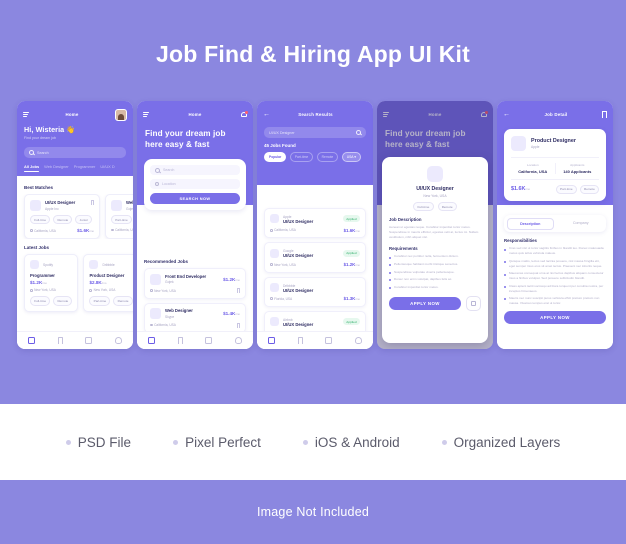  Describe the element at coordinates (98, 442) in the screenshot. I see `feature-psd-file: PSD File` at that location.